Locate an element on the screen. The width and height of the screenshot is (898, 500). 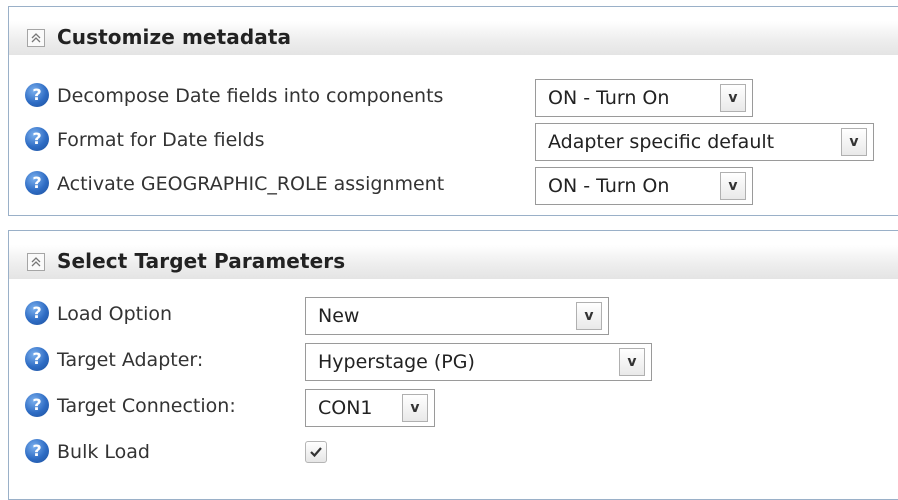
bulk-load-checkbox is located at coordinates (316, 452).